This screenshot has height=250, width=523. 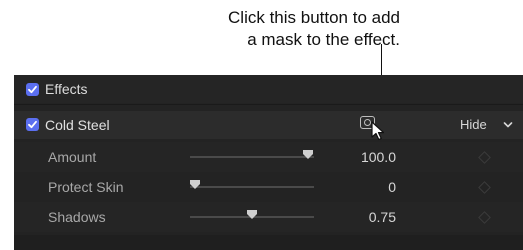 What do you see at coordinates (508, 125) in the screenshot?
I see `chevron-down-icon` at bounding box center [508, 125].